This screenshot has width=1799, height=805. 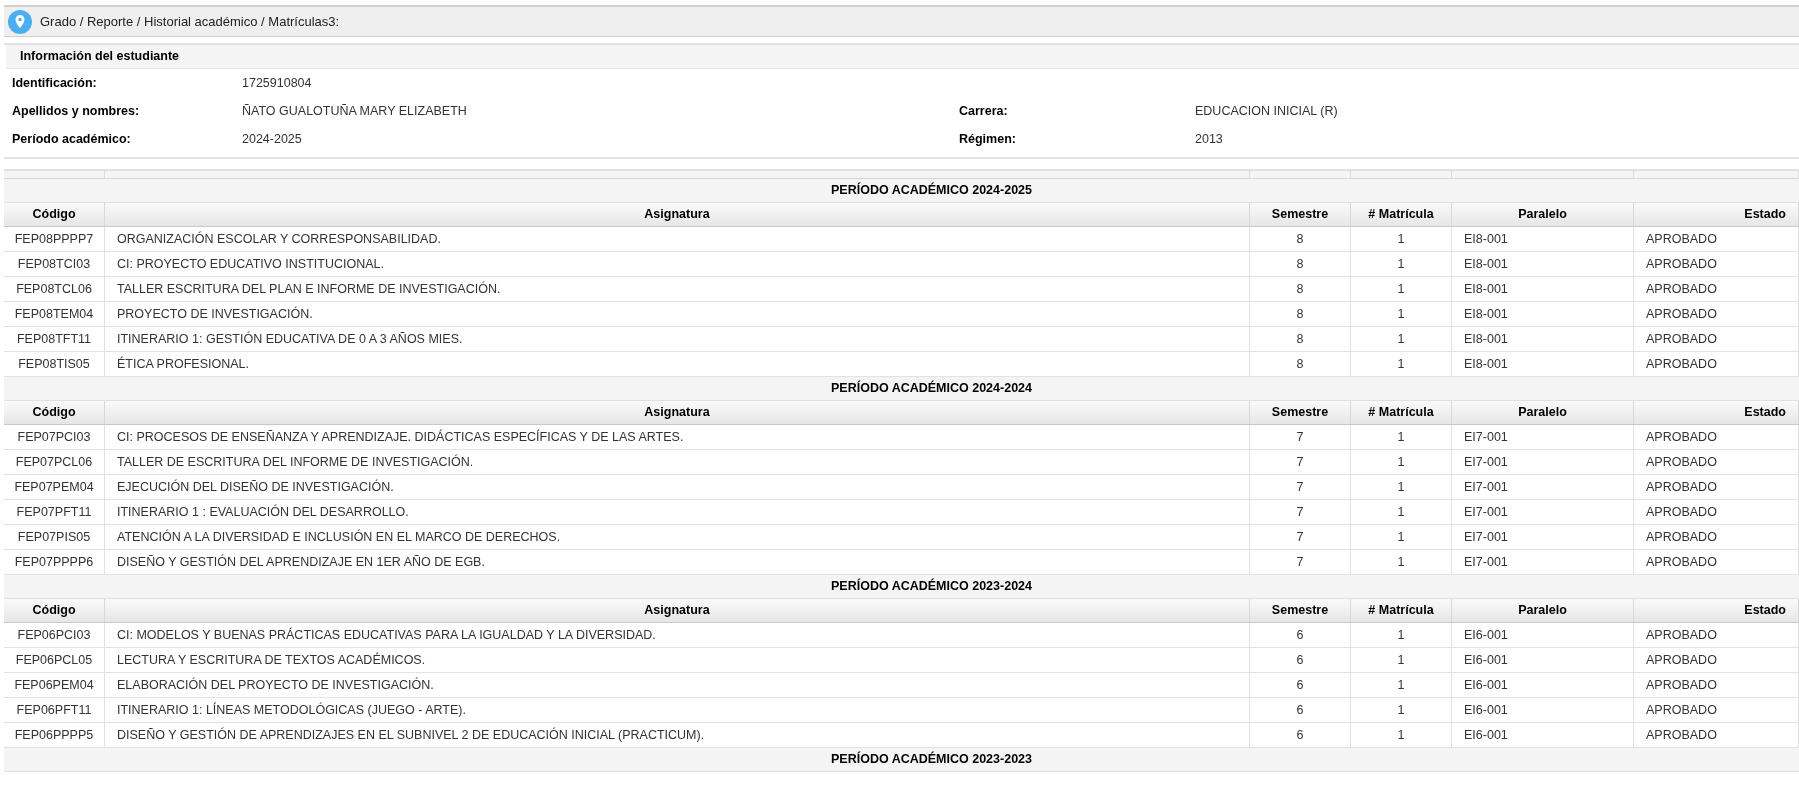 I want to click on table-cell: FEP08TCI03, so click(x=54, y=264).